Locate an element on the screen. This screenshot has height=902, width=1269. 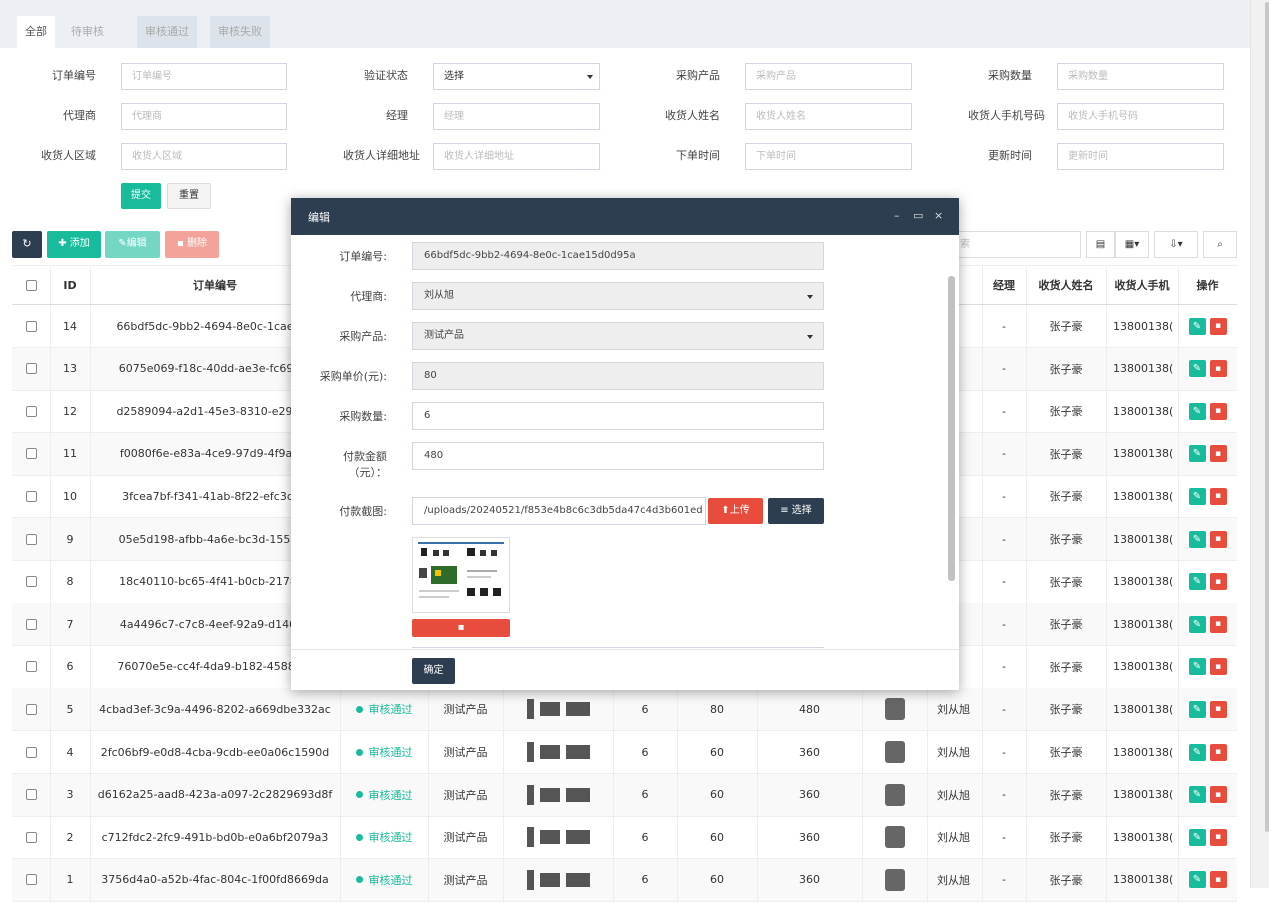
filter-quantity-input: 采购数量 is located at coordinates (1140, 76).